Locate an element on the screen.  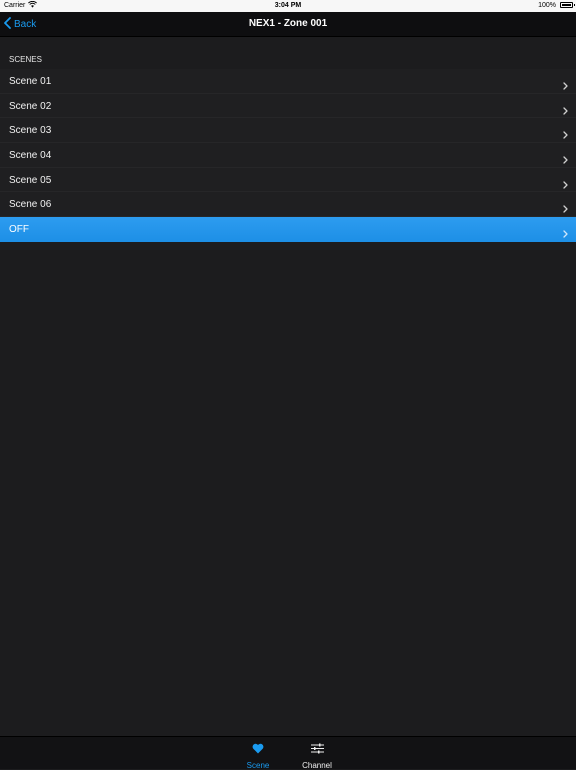
navigation-bar: Back NEX1 - Zone 001 is located at coordinates (288, 24).